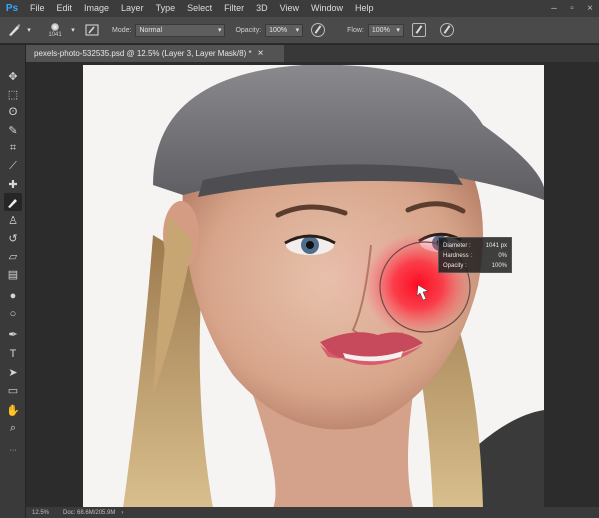 This screenshot has height=518, width=599. I want to click on crop-icon: ⌗, so click(13, 148).